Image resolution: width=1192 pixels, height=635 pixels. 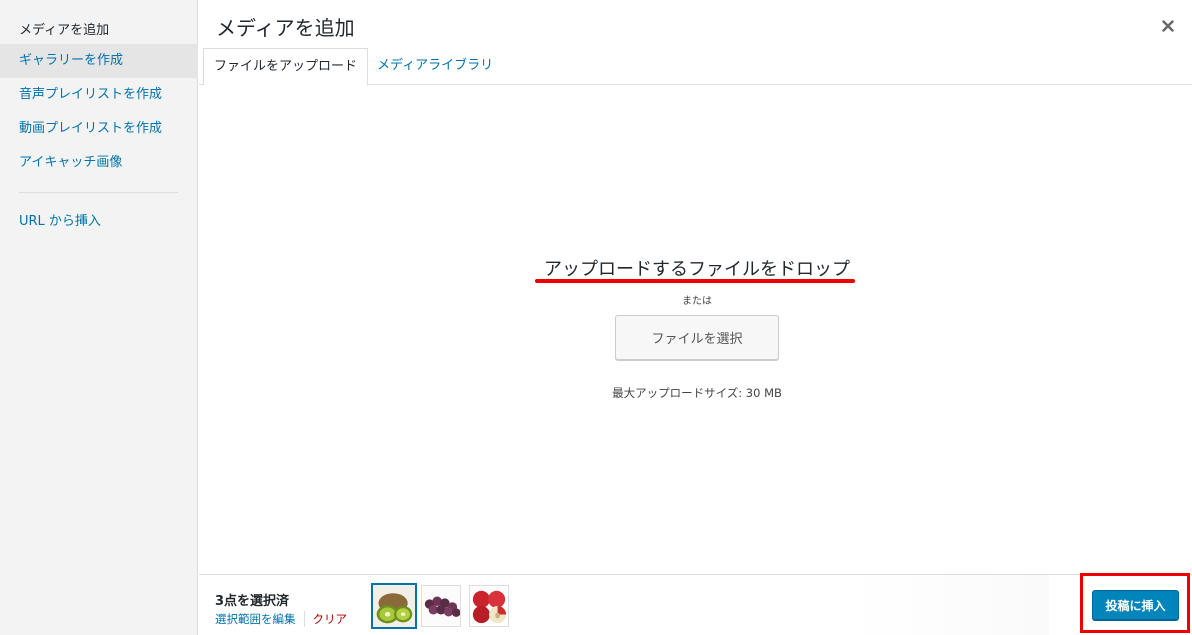 What do you see at coordinates (695, 604) in the screenshot?
I see `media-toolbar: 3点を選択済 選択範囲を編集 クリア` at bounding box center [695, 604].